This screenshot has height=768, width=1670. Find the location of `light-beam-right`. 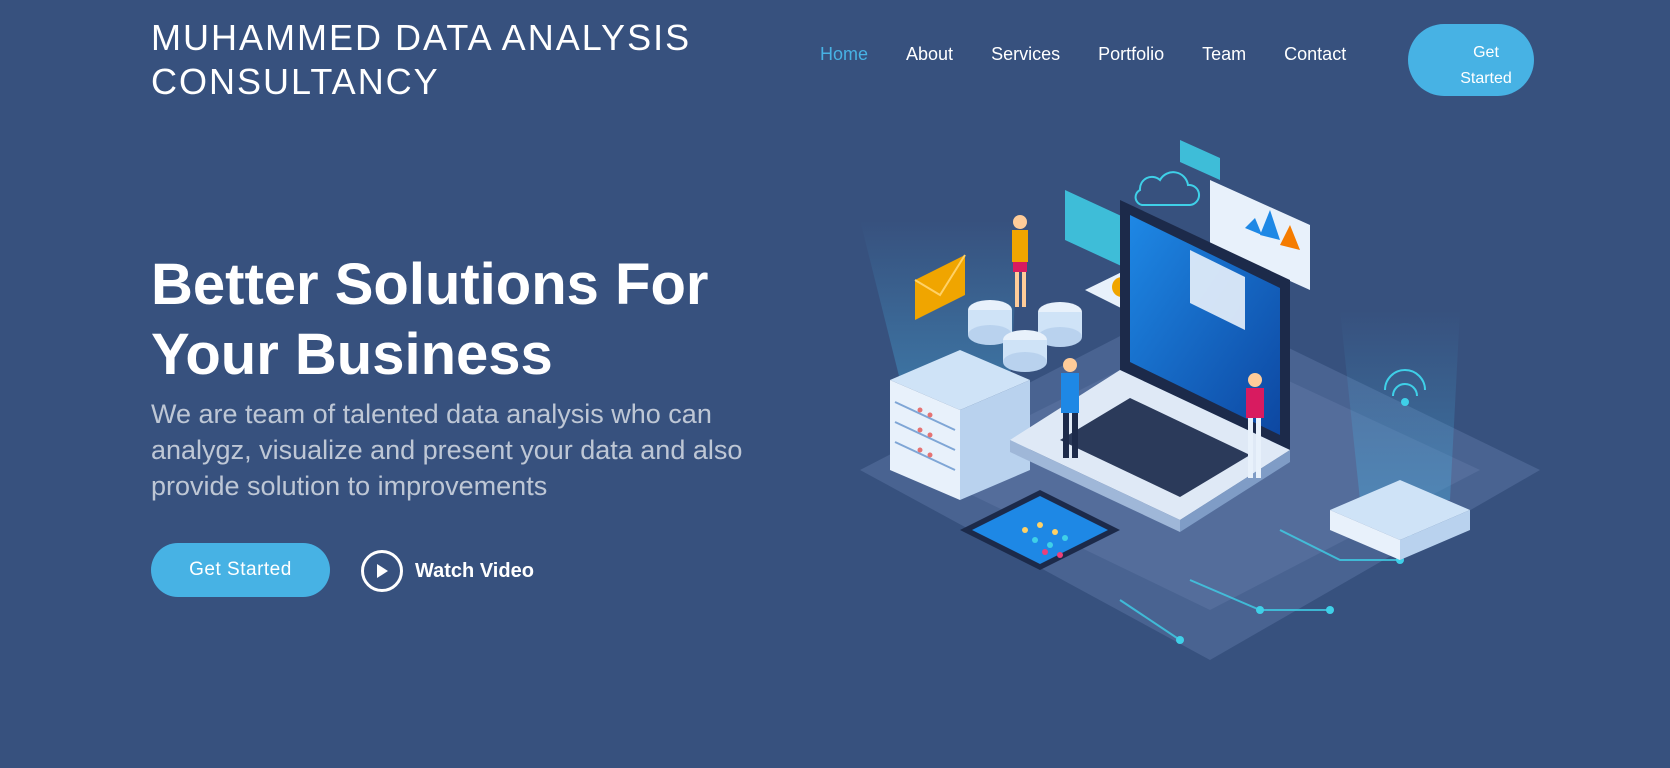

light-beam-right is located at coordinates (1400, 405).